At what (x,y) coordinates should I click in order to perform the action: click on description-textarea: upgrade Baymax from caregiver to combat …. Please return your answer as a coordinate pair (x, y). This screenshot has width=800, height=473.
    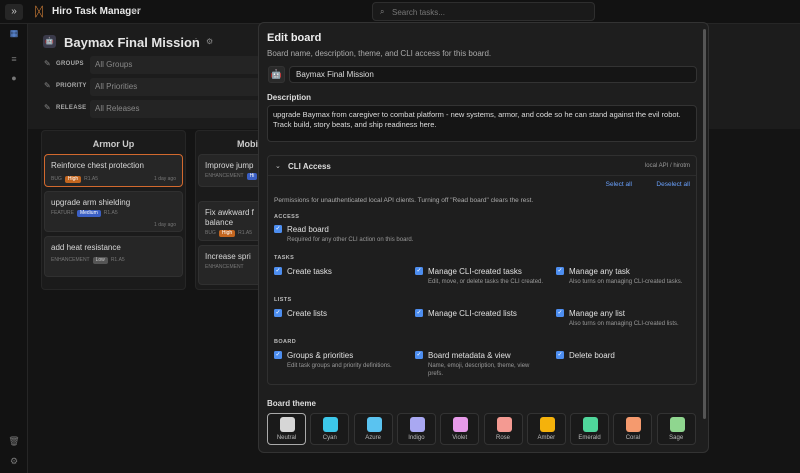
    Looking at the image, I should click on (482, 123).